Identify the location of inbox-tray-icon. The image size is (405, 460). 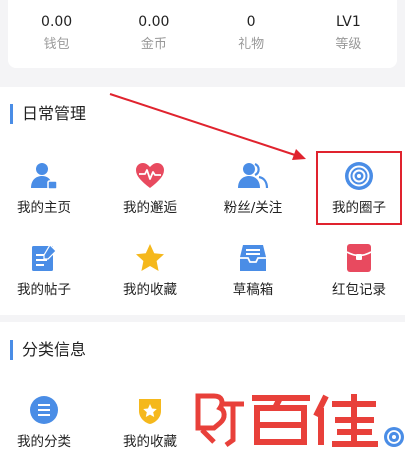
(253, 258).